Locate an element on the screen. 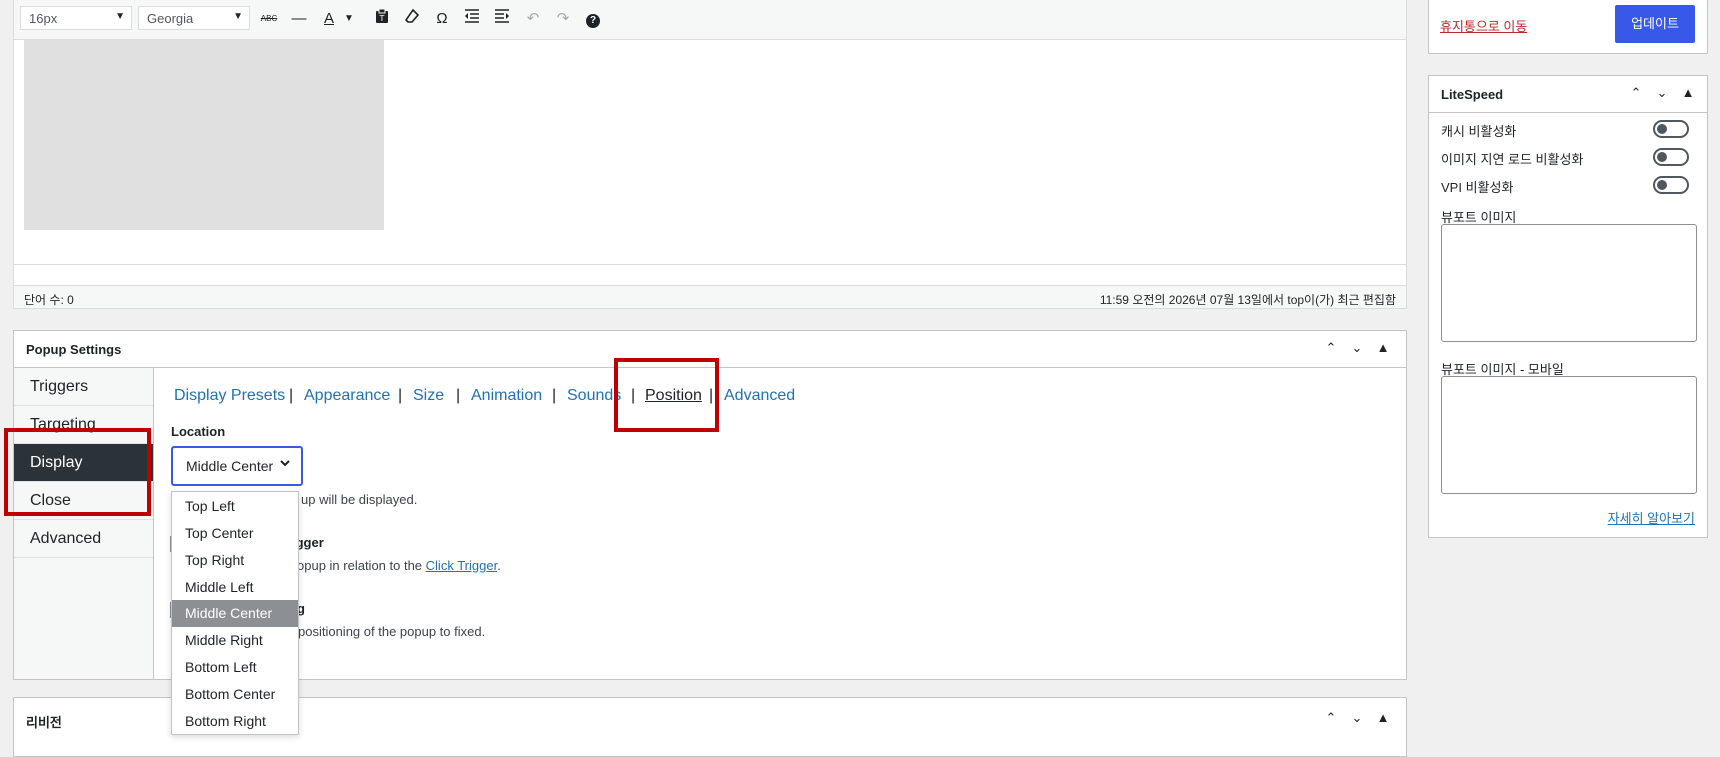  disable-lazyload-toggle is located at coordinates (1671, 157).